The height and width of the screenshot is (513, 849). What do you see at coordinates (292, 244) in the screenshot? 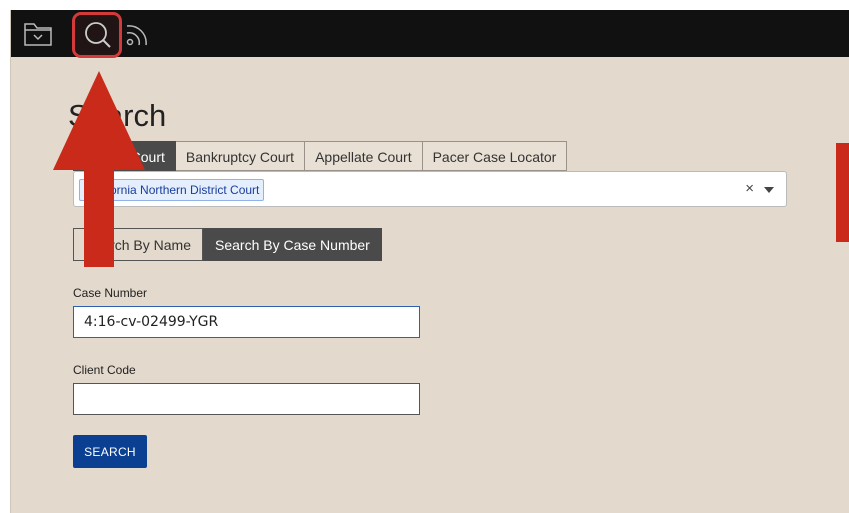
I see `search-by-case-number-button: Search By Case Number` at bounding box center [292, 244].